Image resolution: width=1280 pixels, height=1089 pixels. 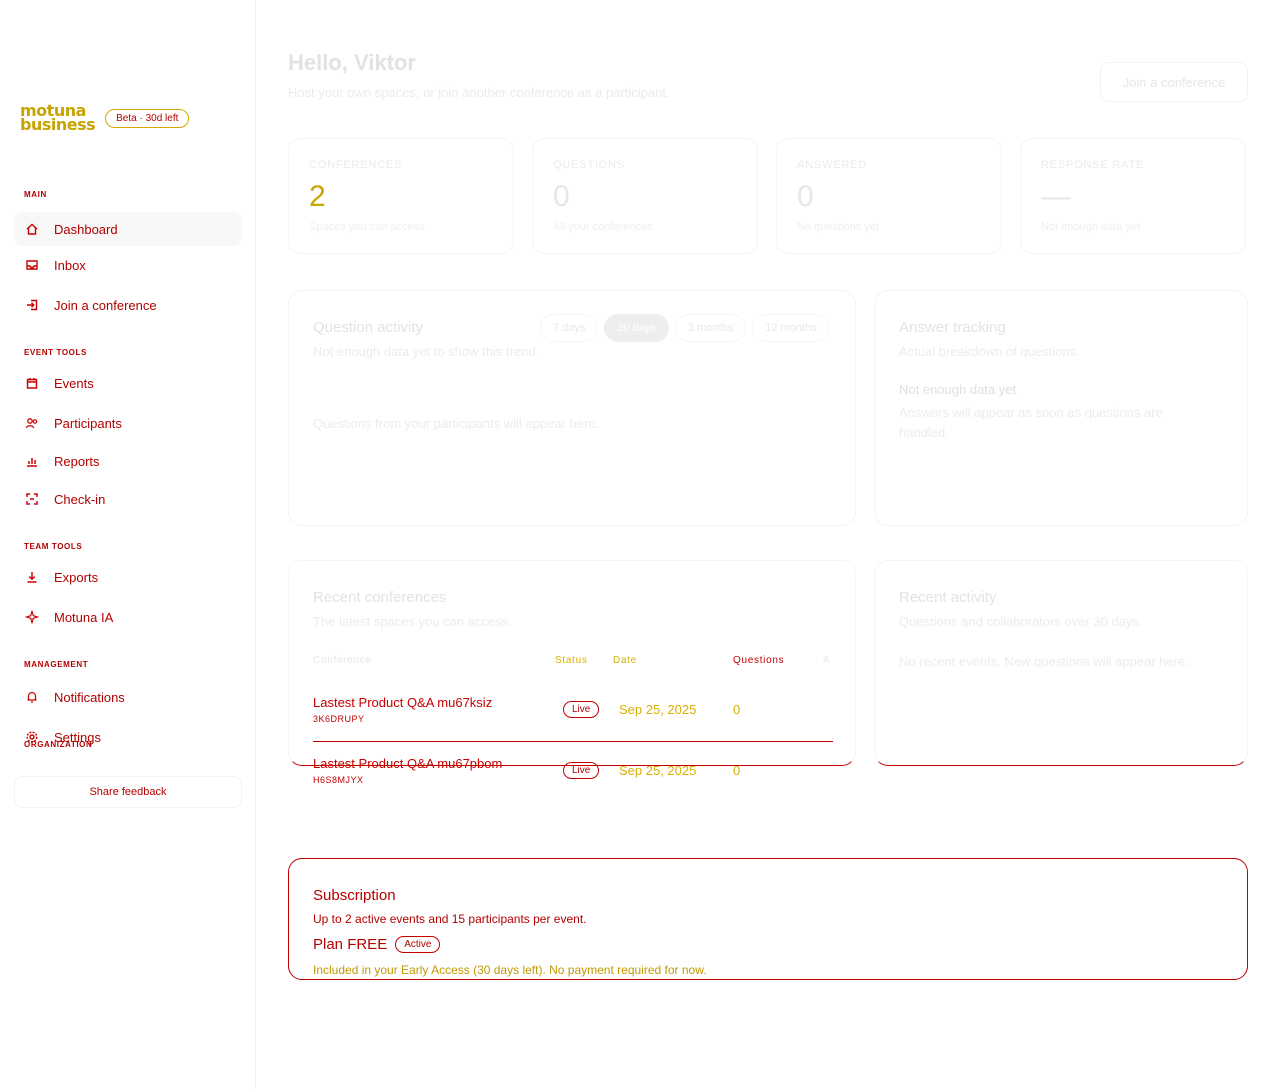 What do you see at coordinates (128, 697) in the screenshot?
I see `sidebar-item-notifications: Notifications` at bounding box center [128, 697].